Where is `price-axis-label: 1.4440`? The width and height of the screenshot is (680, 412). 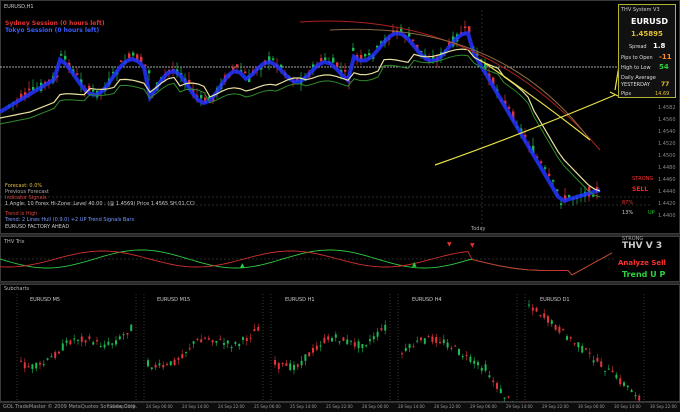 price-axis-label: 1.4440 is located at coordinates (667, 192).